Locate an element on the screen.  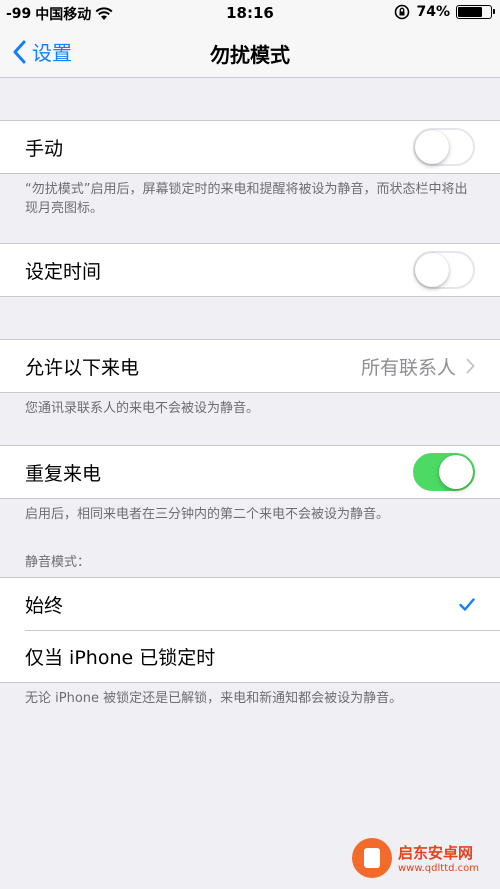
repeated-calls-label: 重复来电 is located at coordinates (63, 473).